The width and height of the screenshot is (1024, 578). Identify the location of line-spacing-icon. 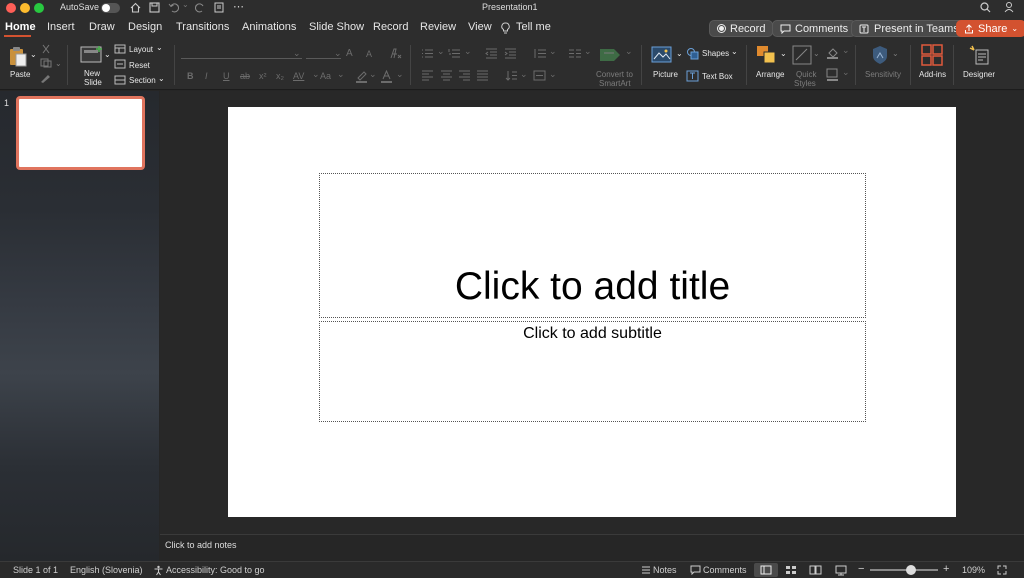
(539, 53).